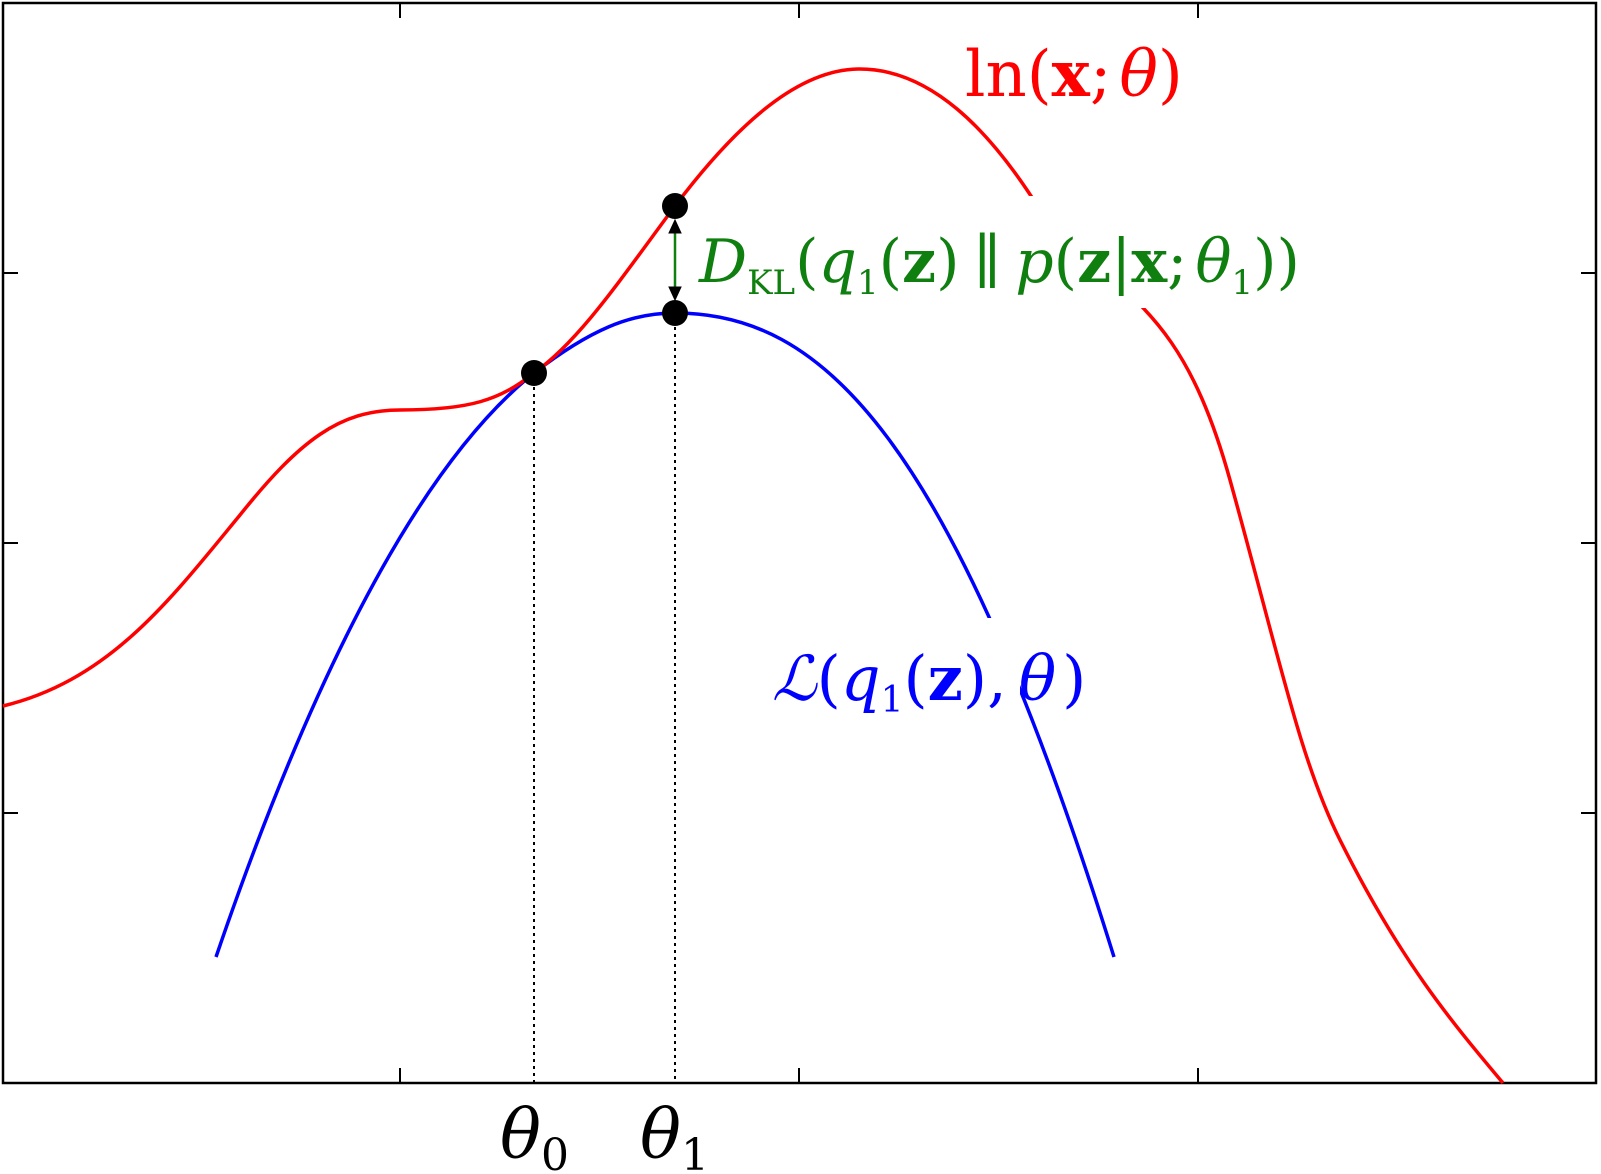 The width and height of the screenshot is (1601, 1174). I want to click on theta1-lower-bound-point, so click(675, 313).